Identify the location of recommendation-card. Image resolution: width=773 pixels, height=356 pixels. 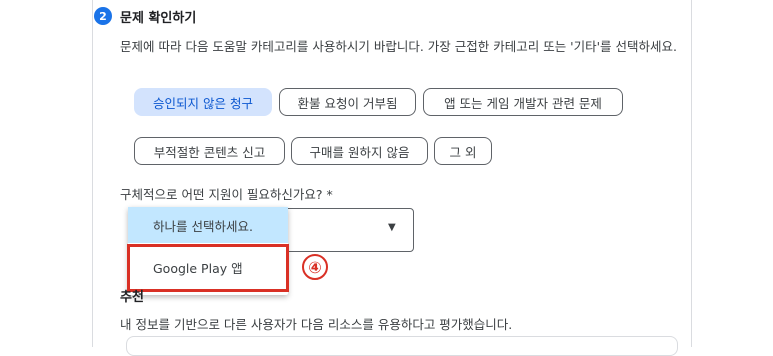
(402, 346).